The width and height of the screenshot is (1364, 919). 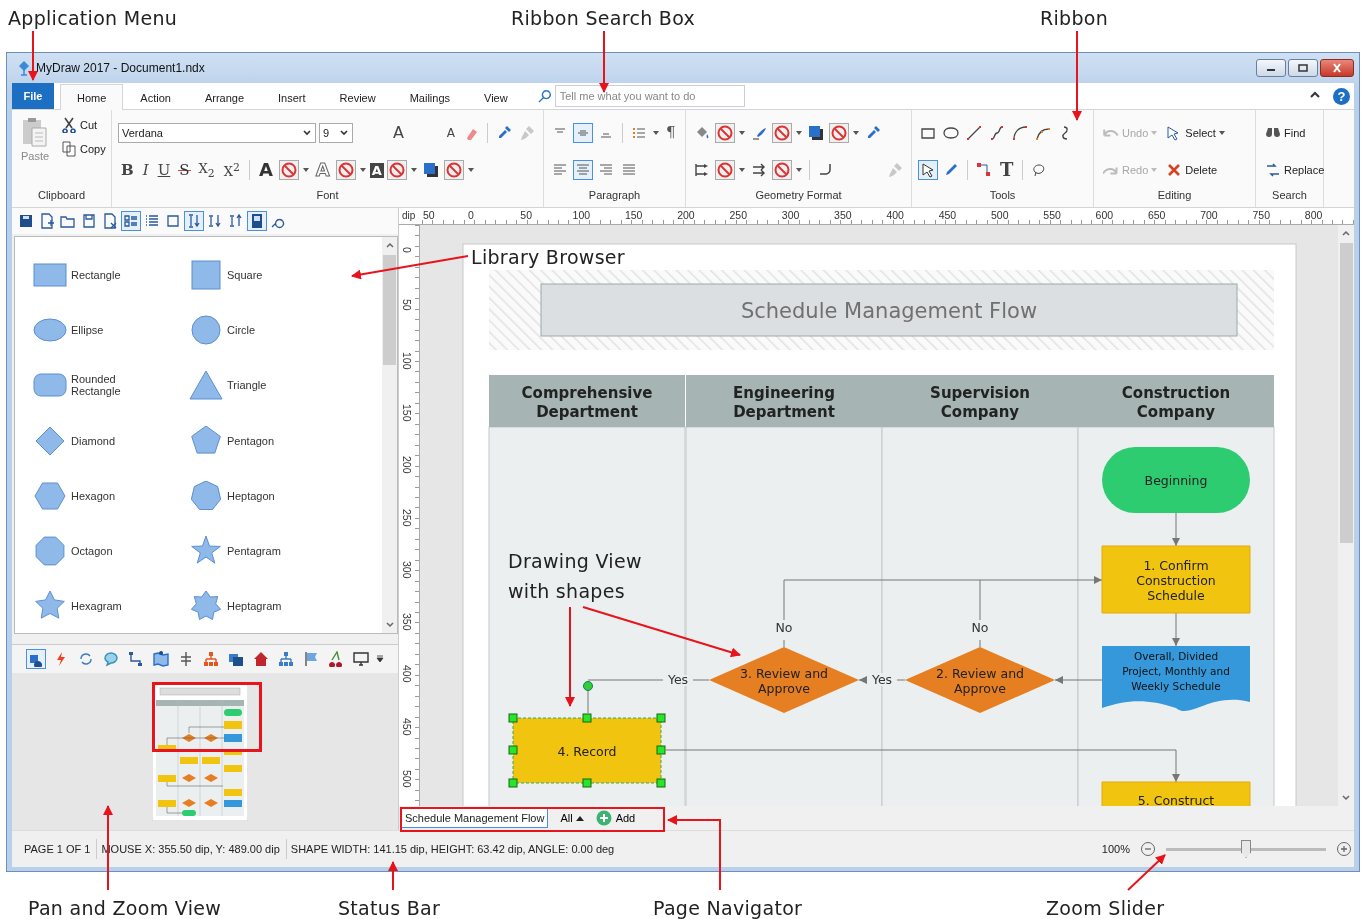 What do you see at coordinates (207, 717) in the screenshot?
I see `viewport-frame` at bounding box center [207, 717].